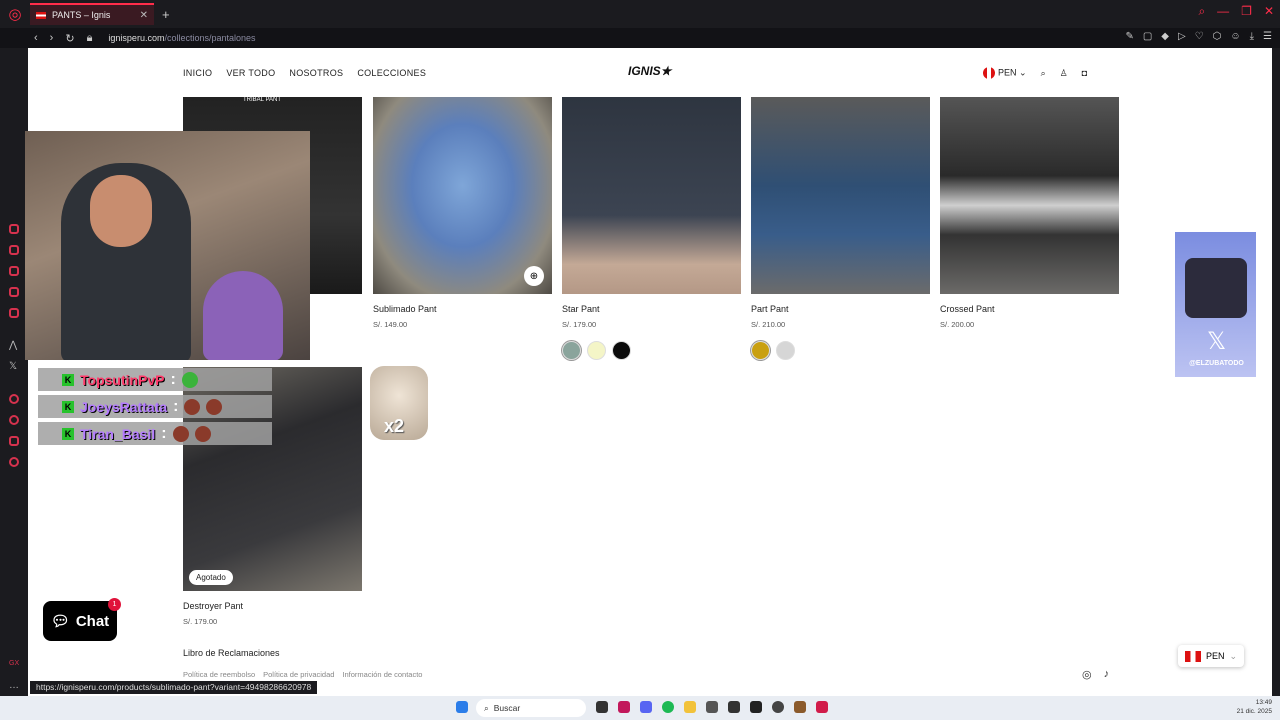 The width and height of the screenshot is (1280, 720). I want to click on chat-line: K TopsutinPvP:, so click(155, 379).